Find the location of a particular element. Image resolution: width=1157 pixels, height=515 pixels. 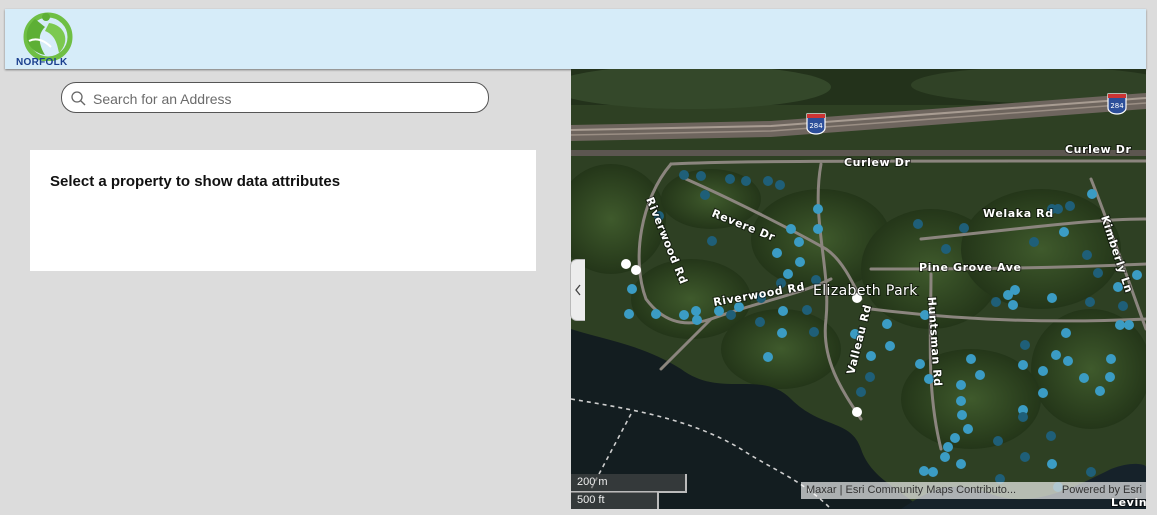

chevron-left-icon is located at coordinates (578, 290).